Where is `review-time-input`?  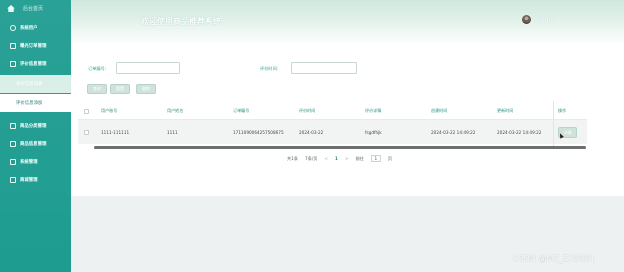
review-time-input is located at coordinates (324, 68).